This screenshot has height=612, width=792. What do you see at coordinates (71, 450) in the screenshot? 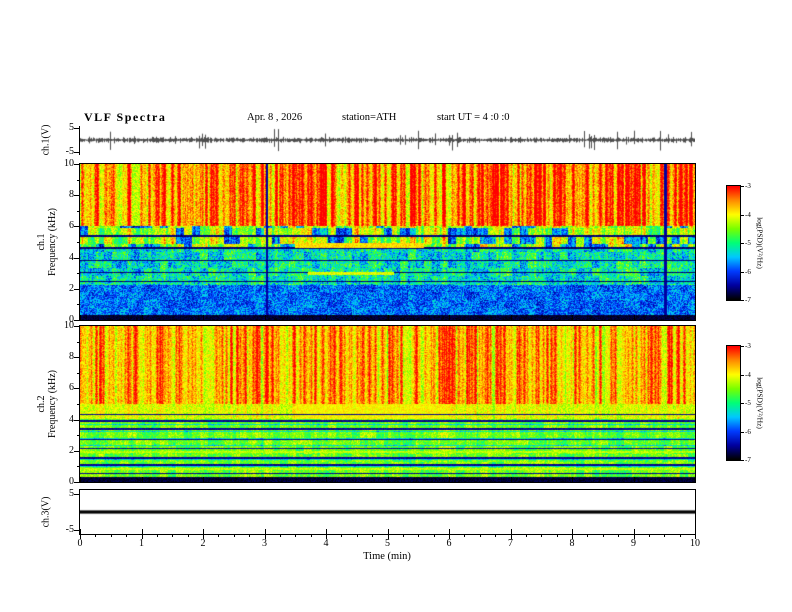
I see `y-tick-label: 2` at bounding box center [71, 450].